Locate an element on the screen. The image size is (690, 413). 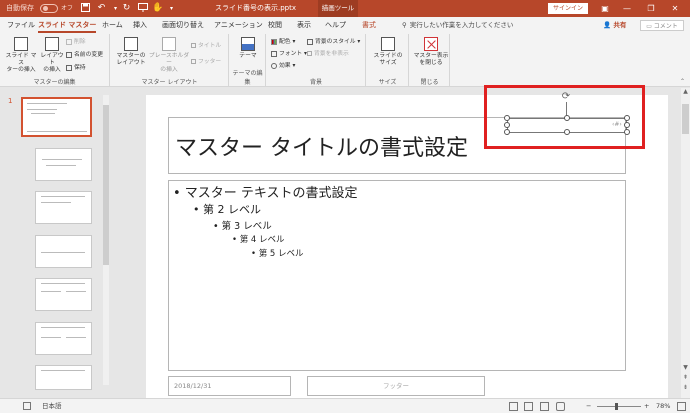
delete-icon is located at coordinates (69, 41).